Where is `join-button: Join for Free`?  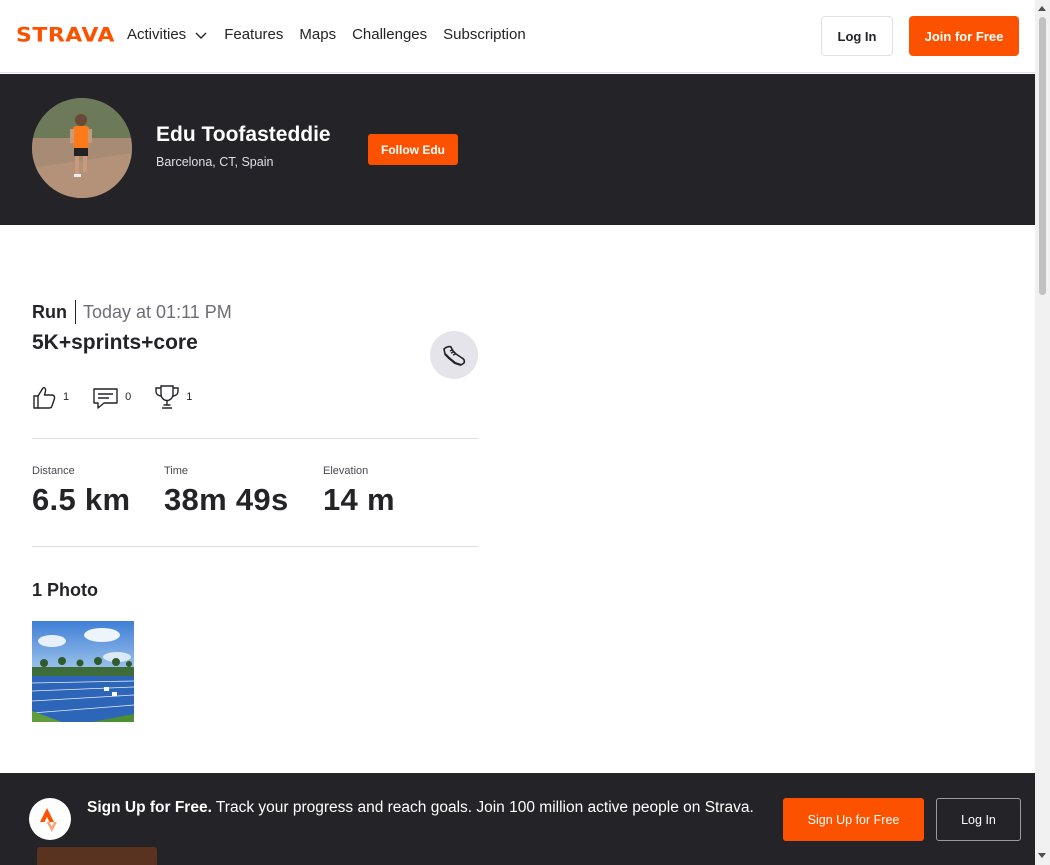 join-button: Join for Free is located at coordinates (964, 36).